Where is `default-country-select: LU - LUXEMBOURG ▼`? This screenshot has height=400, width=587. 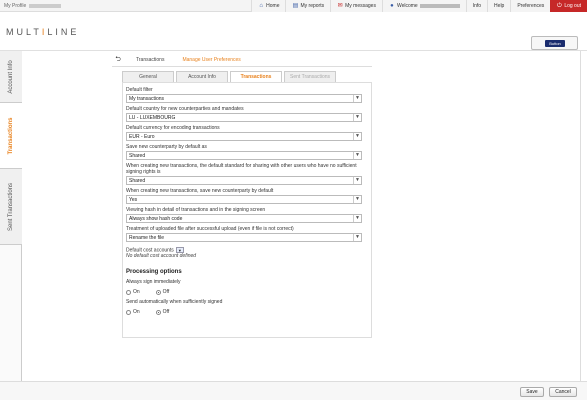 default-country-select: LU - LUXEMBOURG ▼ is located at coordinates (244, 117).